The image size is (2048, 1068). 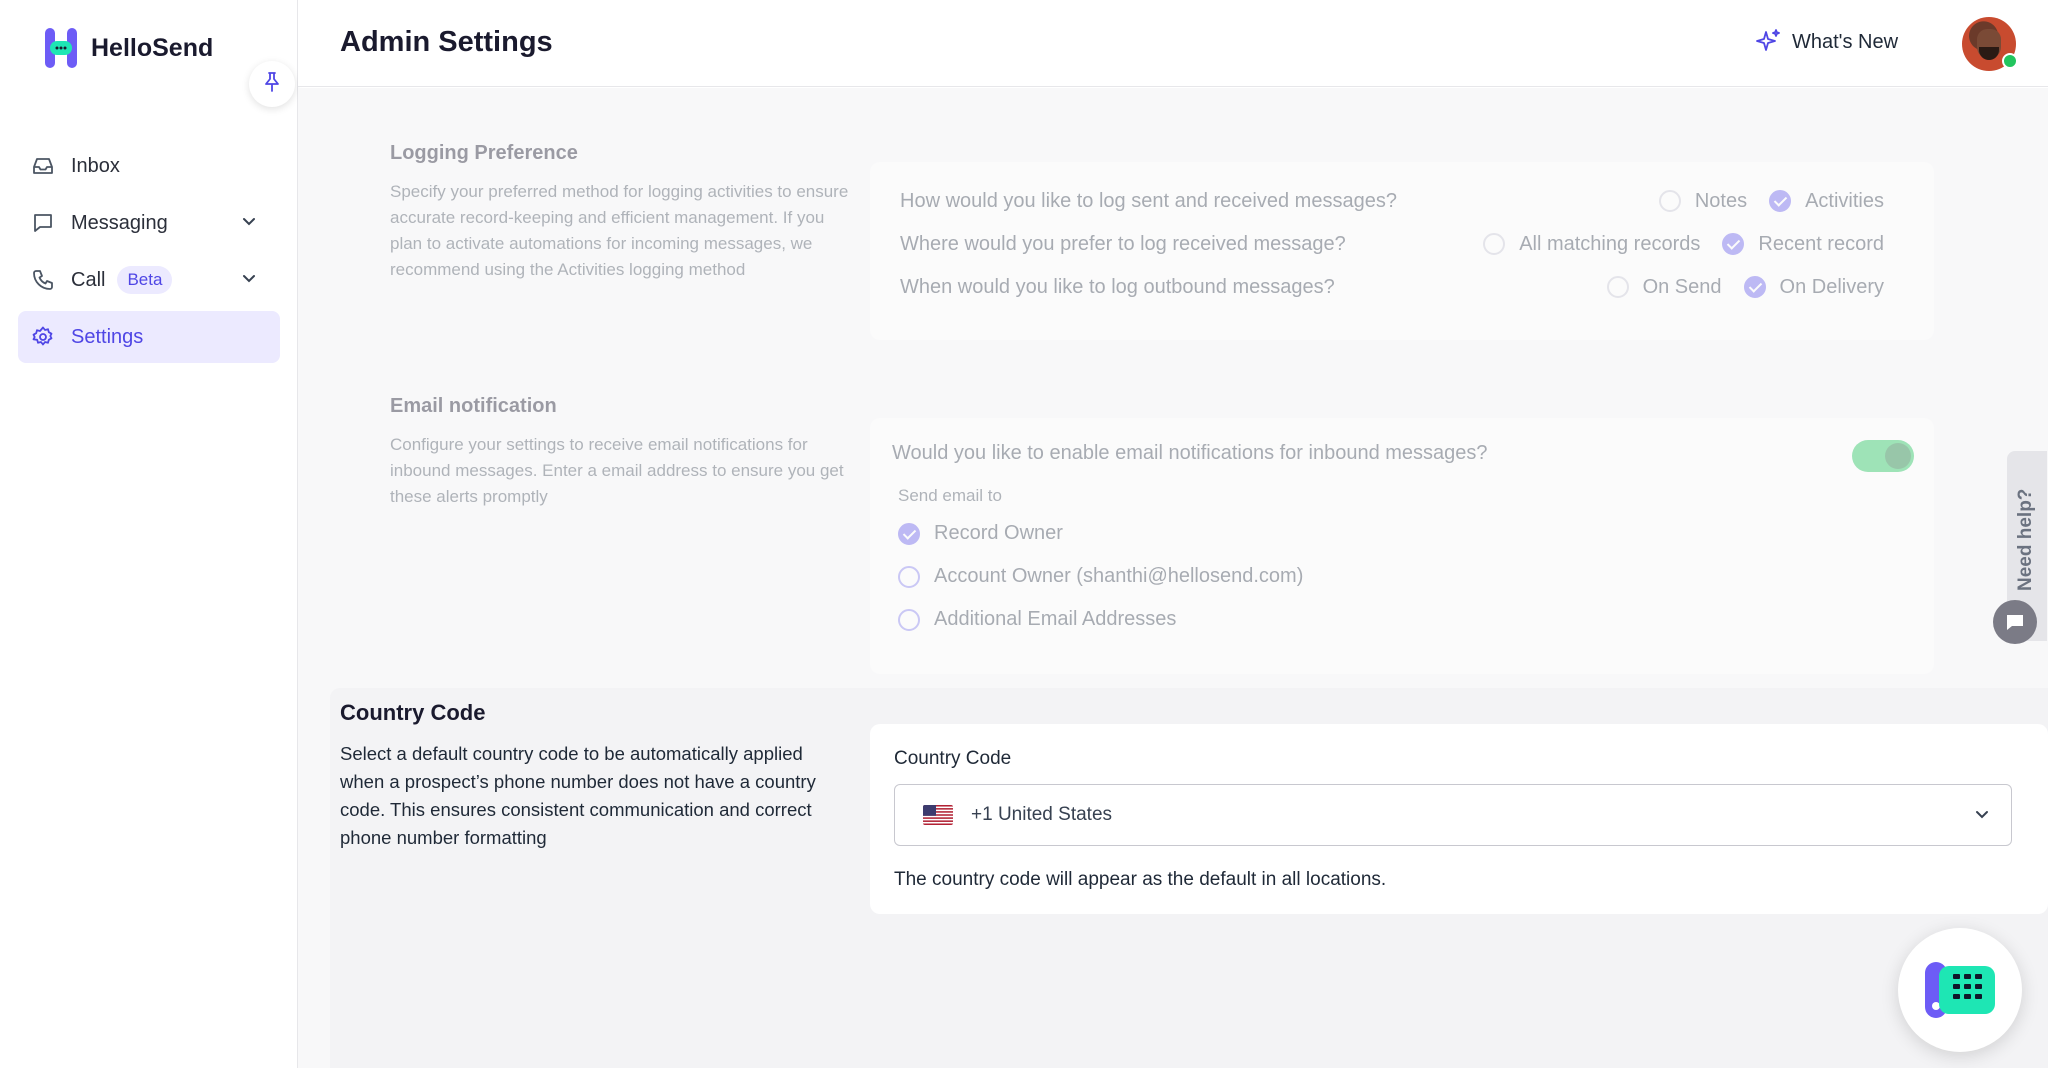 What do you see at coordinates (1845, 41) in the screenshot?
I see `whats-new-label: What's New` at bounding box center [1845, 41].